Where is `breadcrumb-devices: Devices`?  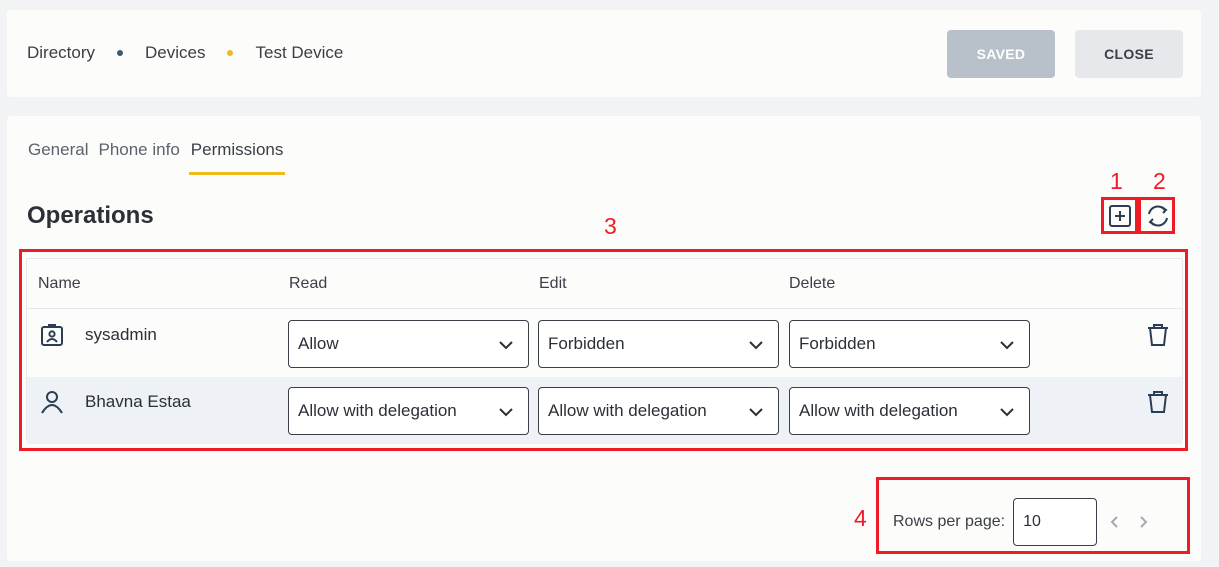 breadcrumb-devices: Devices is located at coordinates (175, 53).